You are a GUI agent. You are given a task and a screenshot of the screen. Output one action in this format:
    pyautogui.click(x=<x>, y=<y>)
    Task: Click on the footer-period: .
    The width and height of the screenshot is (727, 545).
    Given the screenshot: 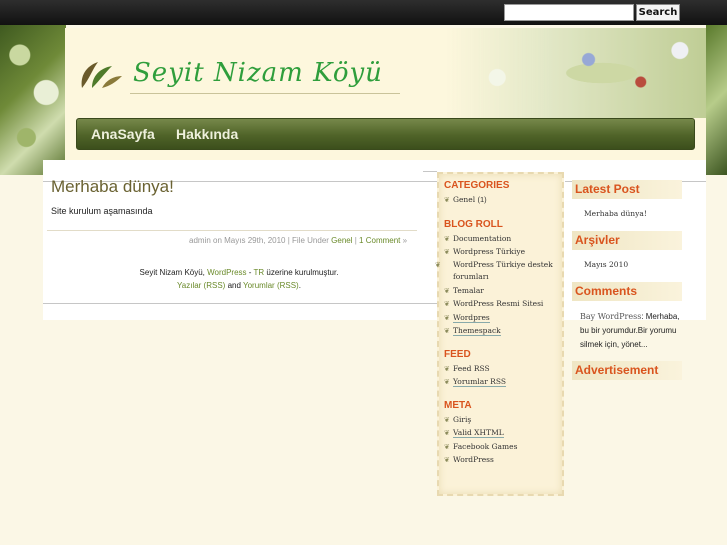 What is the action you would take?
    pyautogui.click(x=299, y=285)
    